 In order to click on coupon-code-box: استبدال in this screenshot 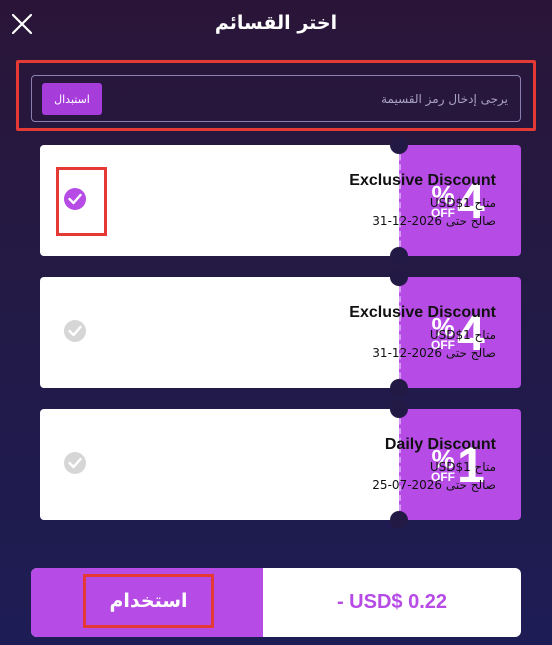, I will do `click(276, 98)`.